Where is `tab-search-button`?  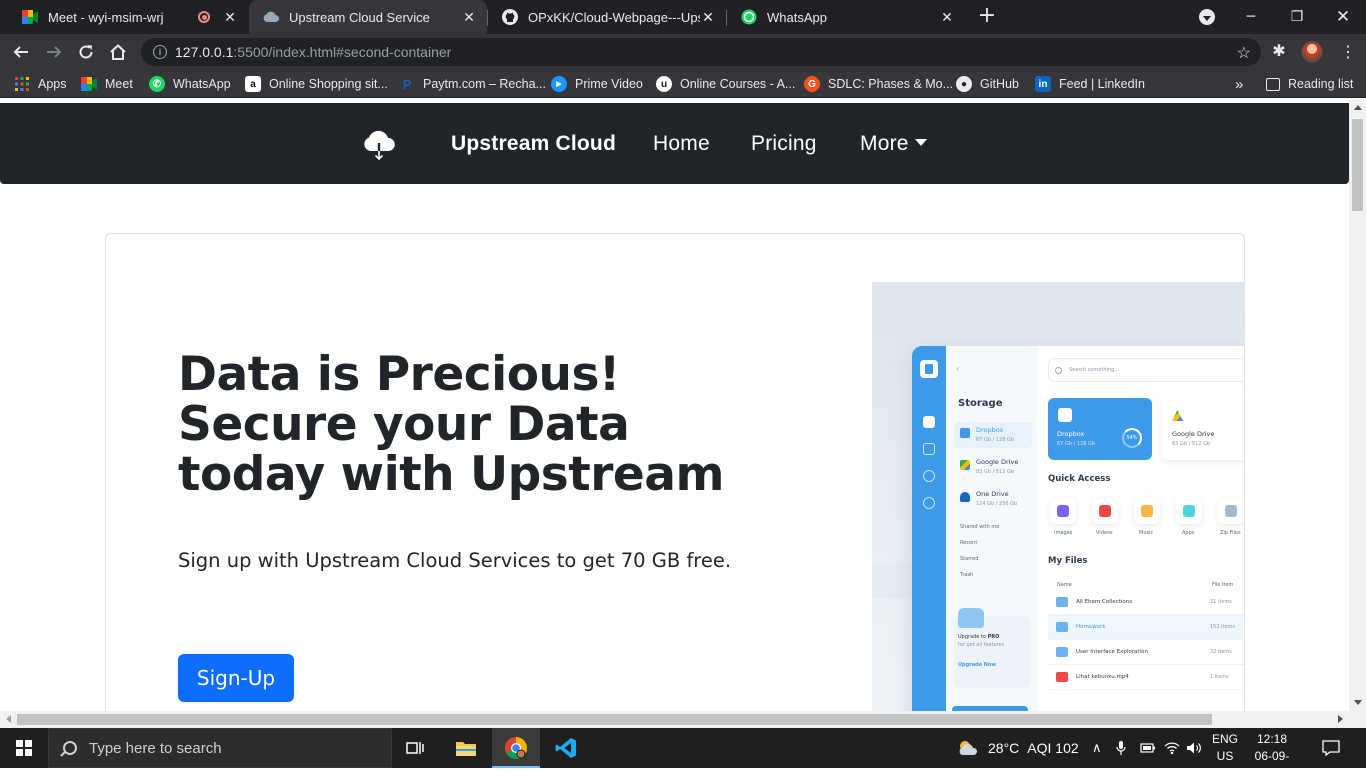 tab-search-button is located at coordinates (1207, 17).